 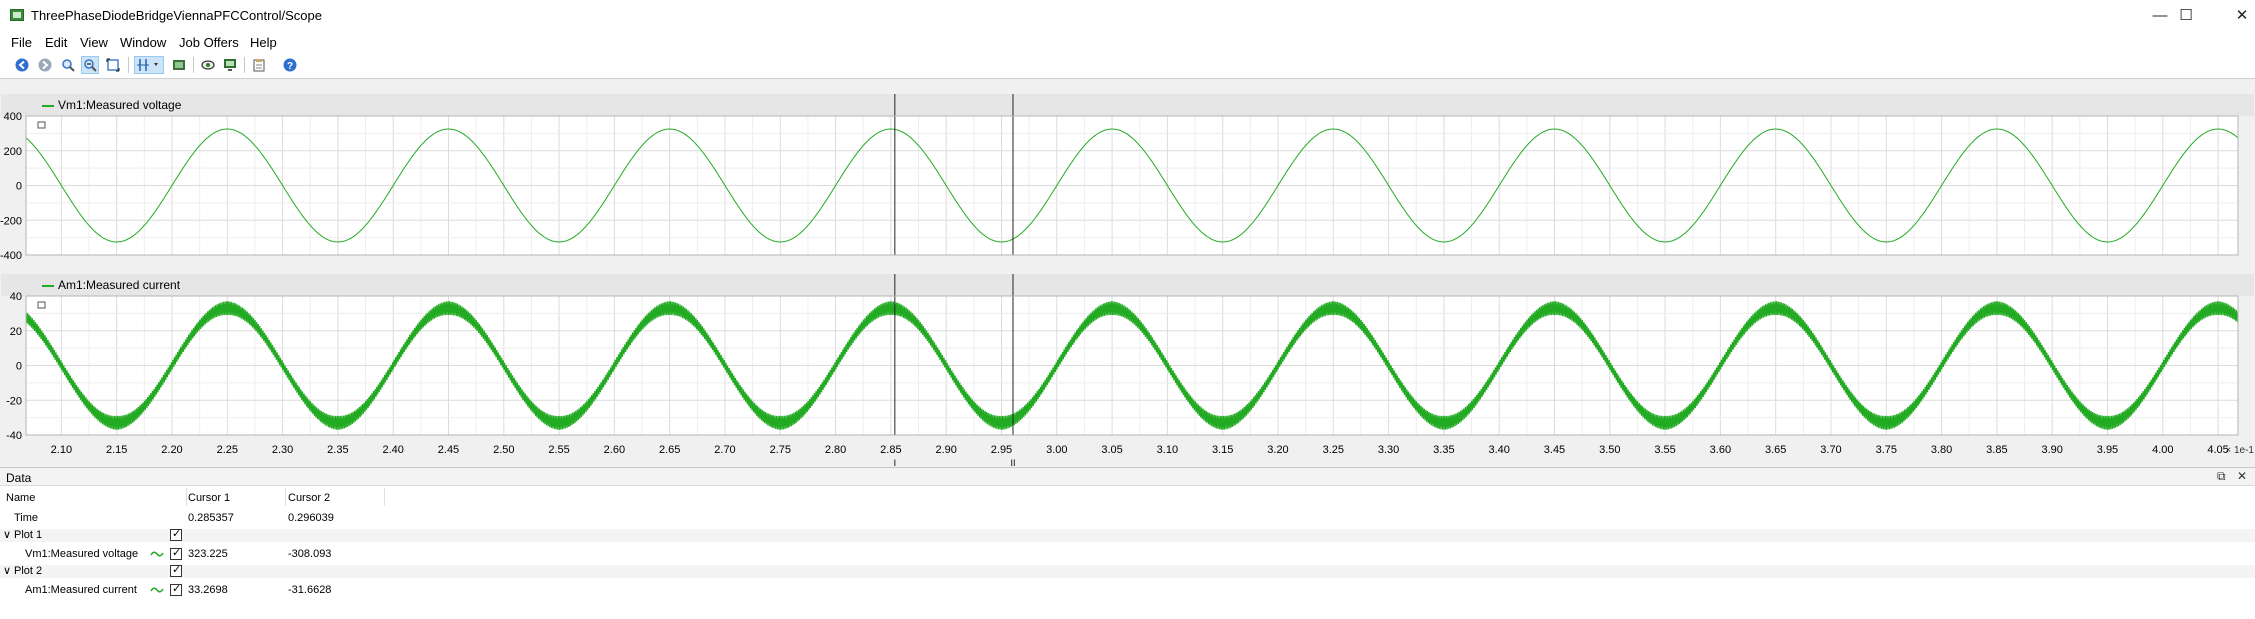 I want to click on plot1-cursor2-value: -308.093, so click(x=310, y=554).